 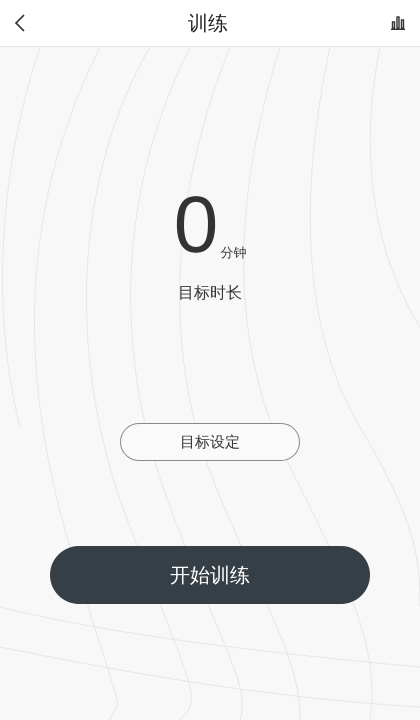 What do you see at coordinates (210, 293) in the screenshot?
I see `goal-label: 目标时长` at bounding box center [210, 293].